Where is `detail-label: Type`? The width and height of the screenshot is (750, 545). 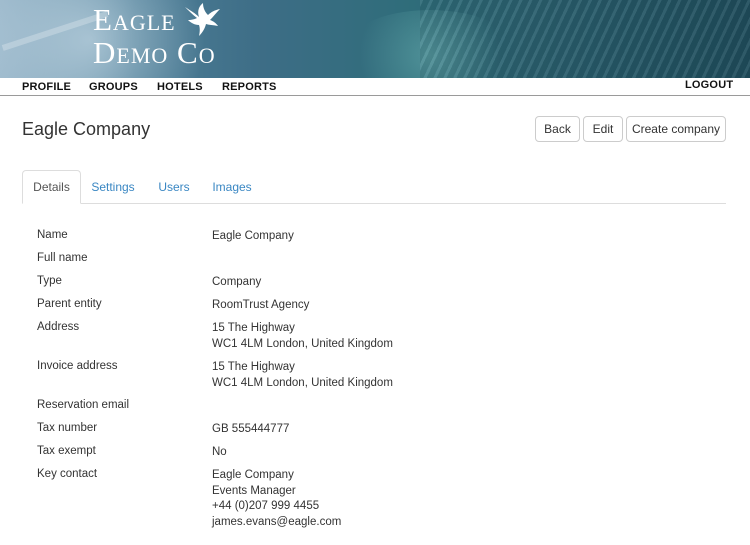 detail-label: Type is located at coordinates (49, 281).